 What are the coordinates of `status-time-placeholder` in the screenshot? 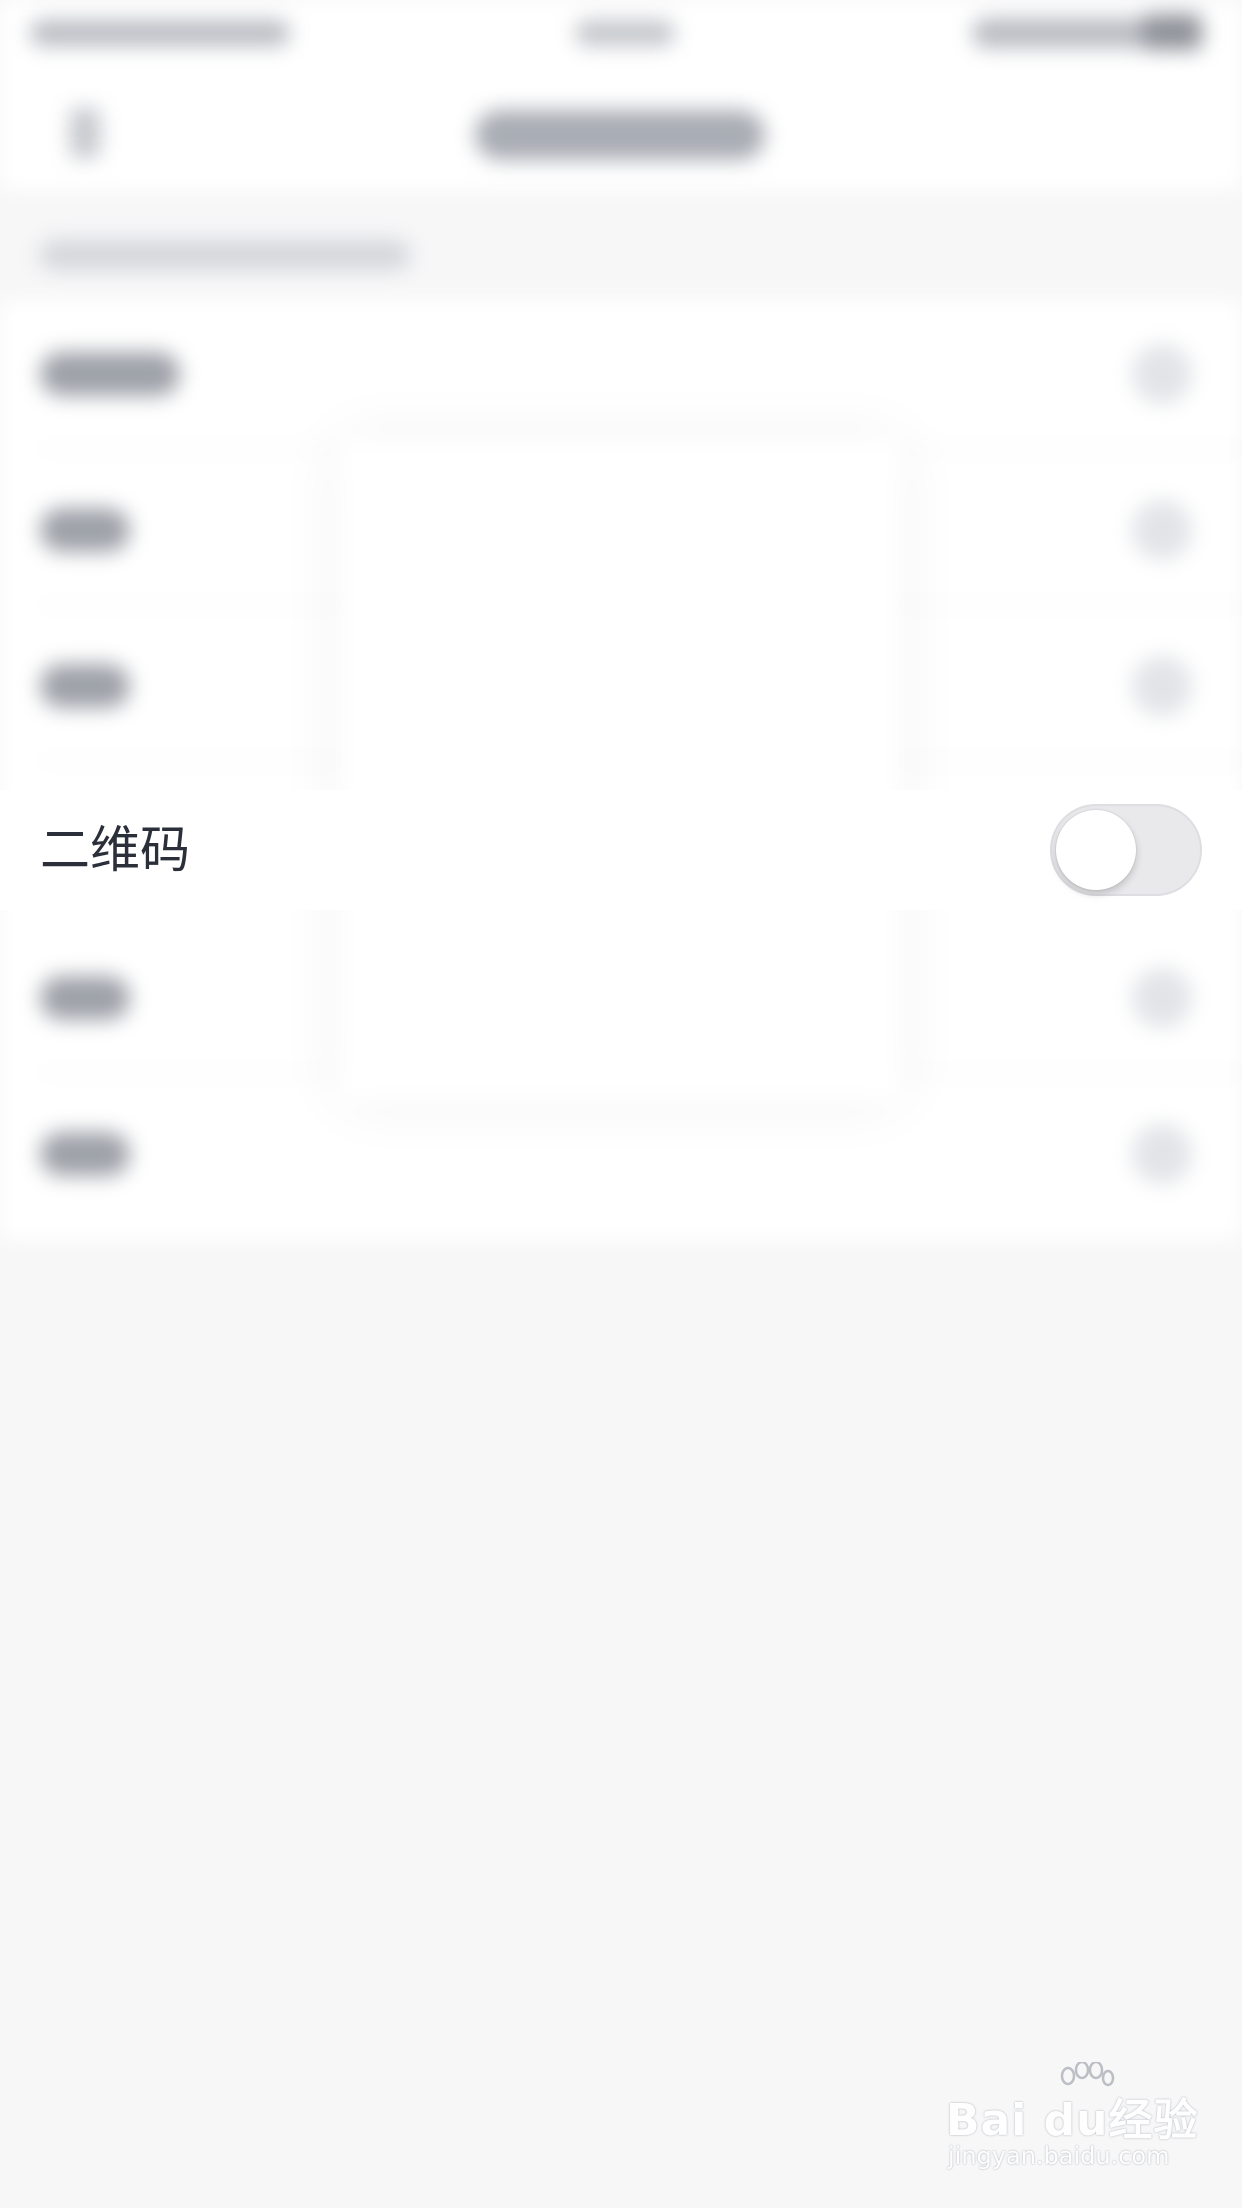 It's located at (625, 33).